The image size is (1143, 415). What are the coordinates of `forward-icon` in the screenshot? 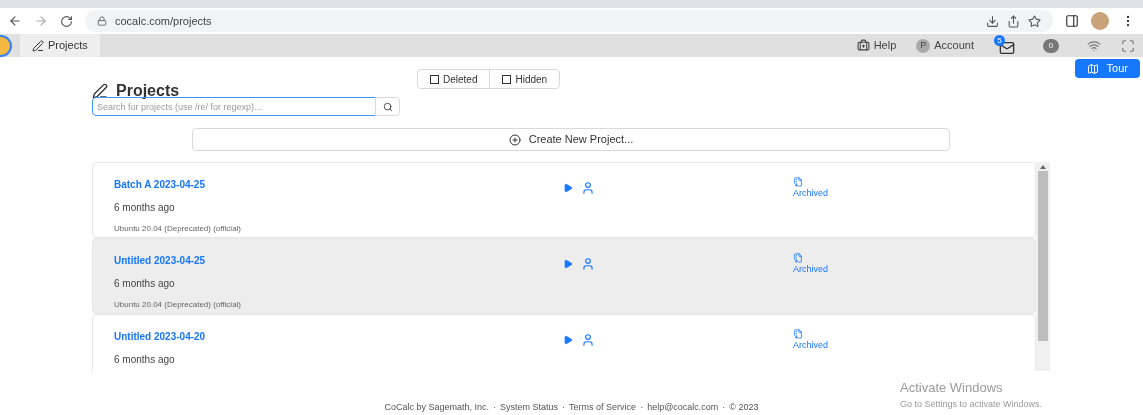 It's located at (41, 21).